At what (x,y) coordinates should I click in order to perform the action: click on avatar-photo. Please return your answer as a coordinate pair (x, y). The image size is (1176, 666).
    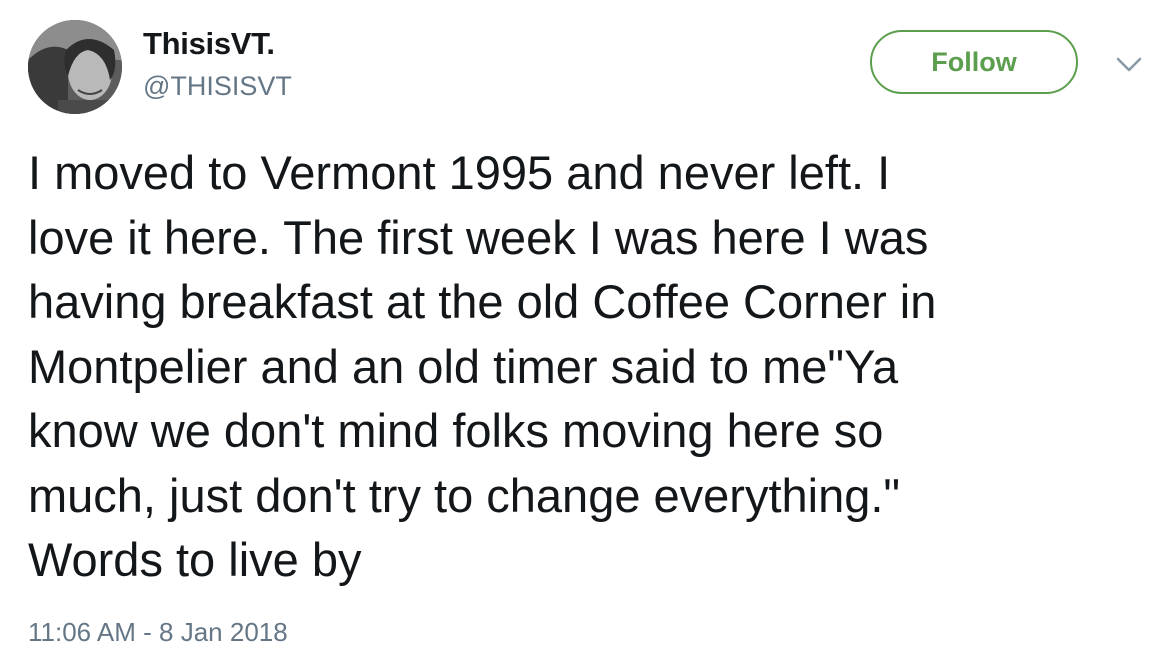
    Looking at the image, I should click on (75, 67).